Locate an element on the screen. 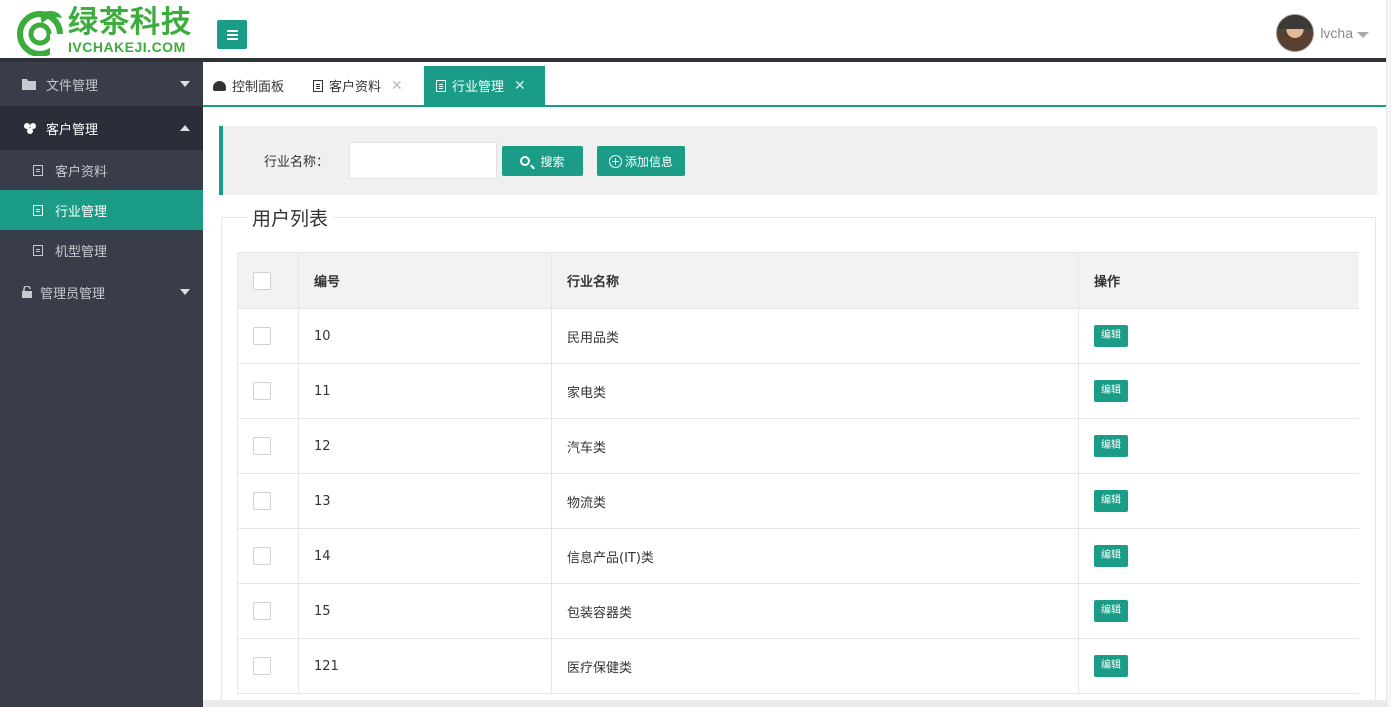 This screenshot has width=1391, height=707. sidebar-subitem-label: 客户资料 is located at coordinates (81, 172).